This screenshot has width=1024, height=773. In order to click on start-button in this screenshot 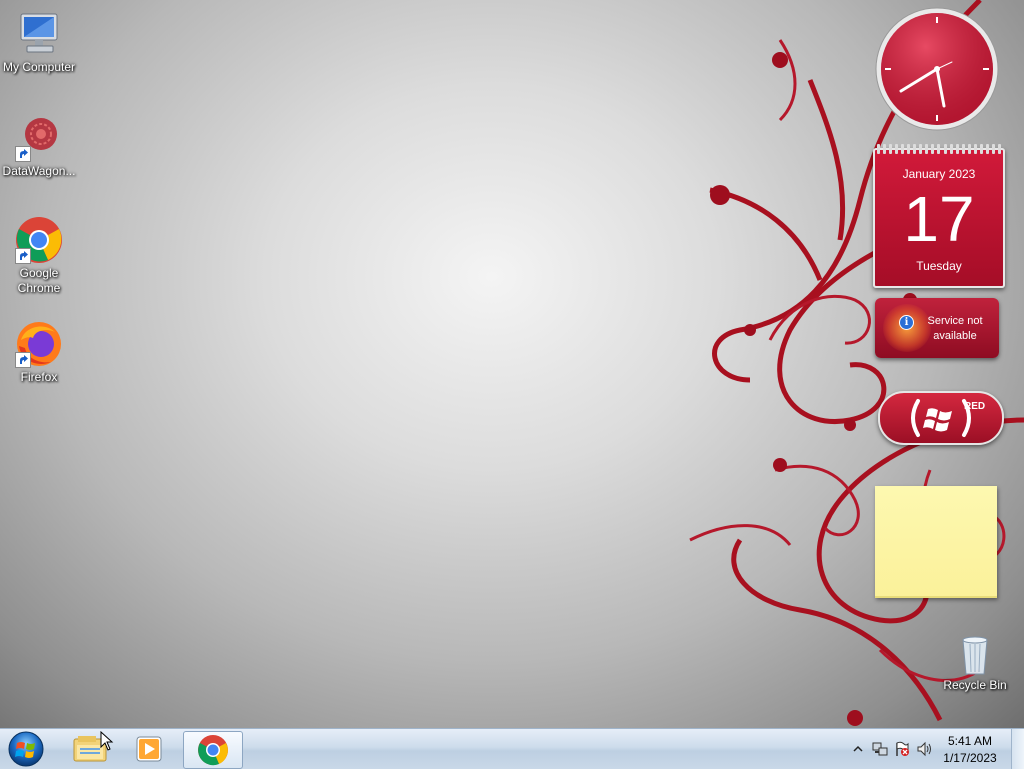, I will do `click(26, 749)`.